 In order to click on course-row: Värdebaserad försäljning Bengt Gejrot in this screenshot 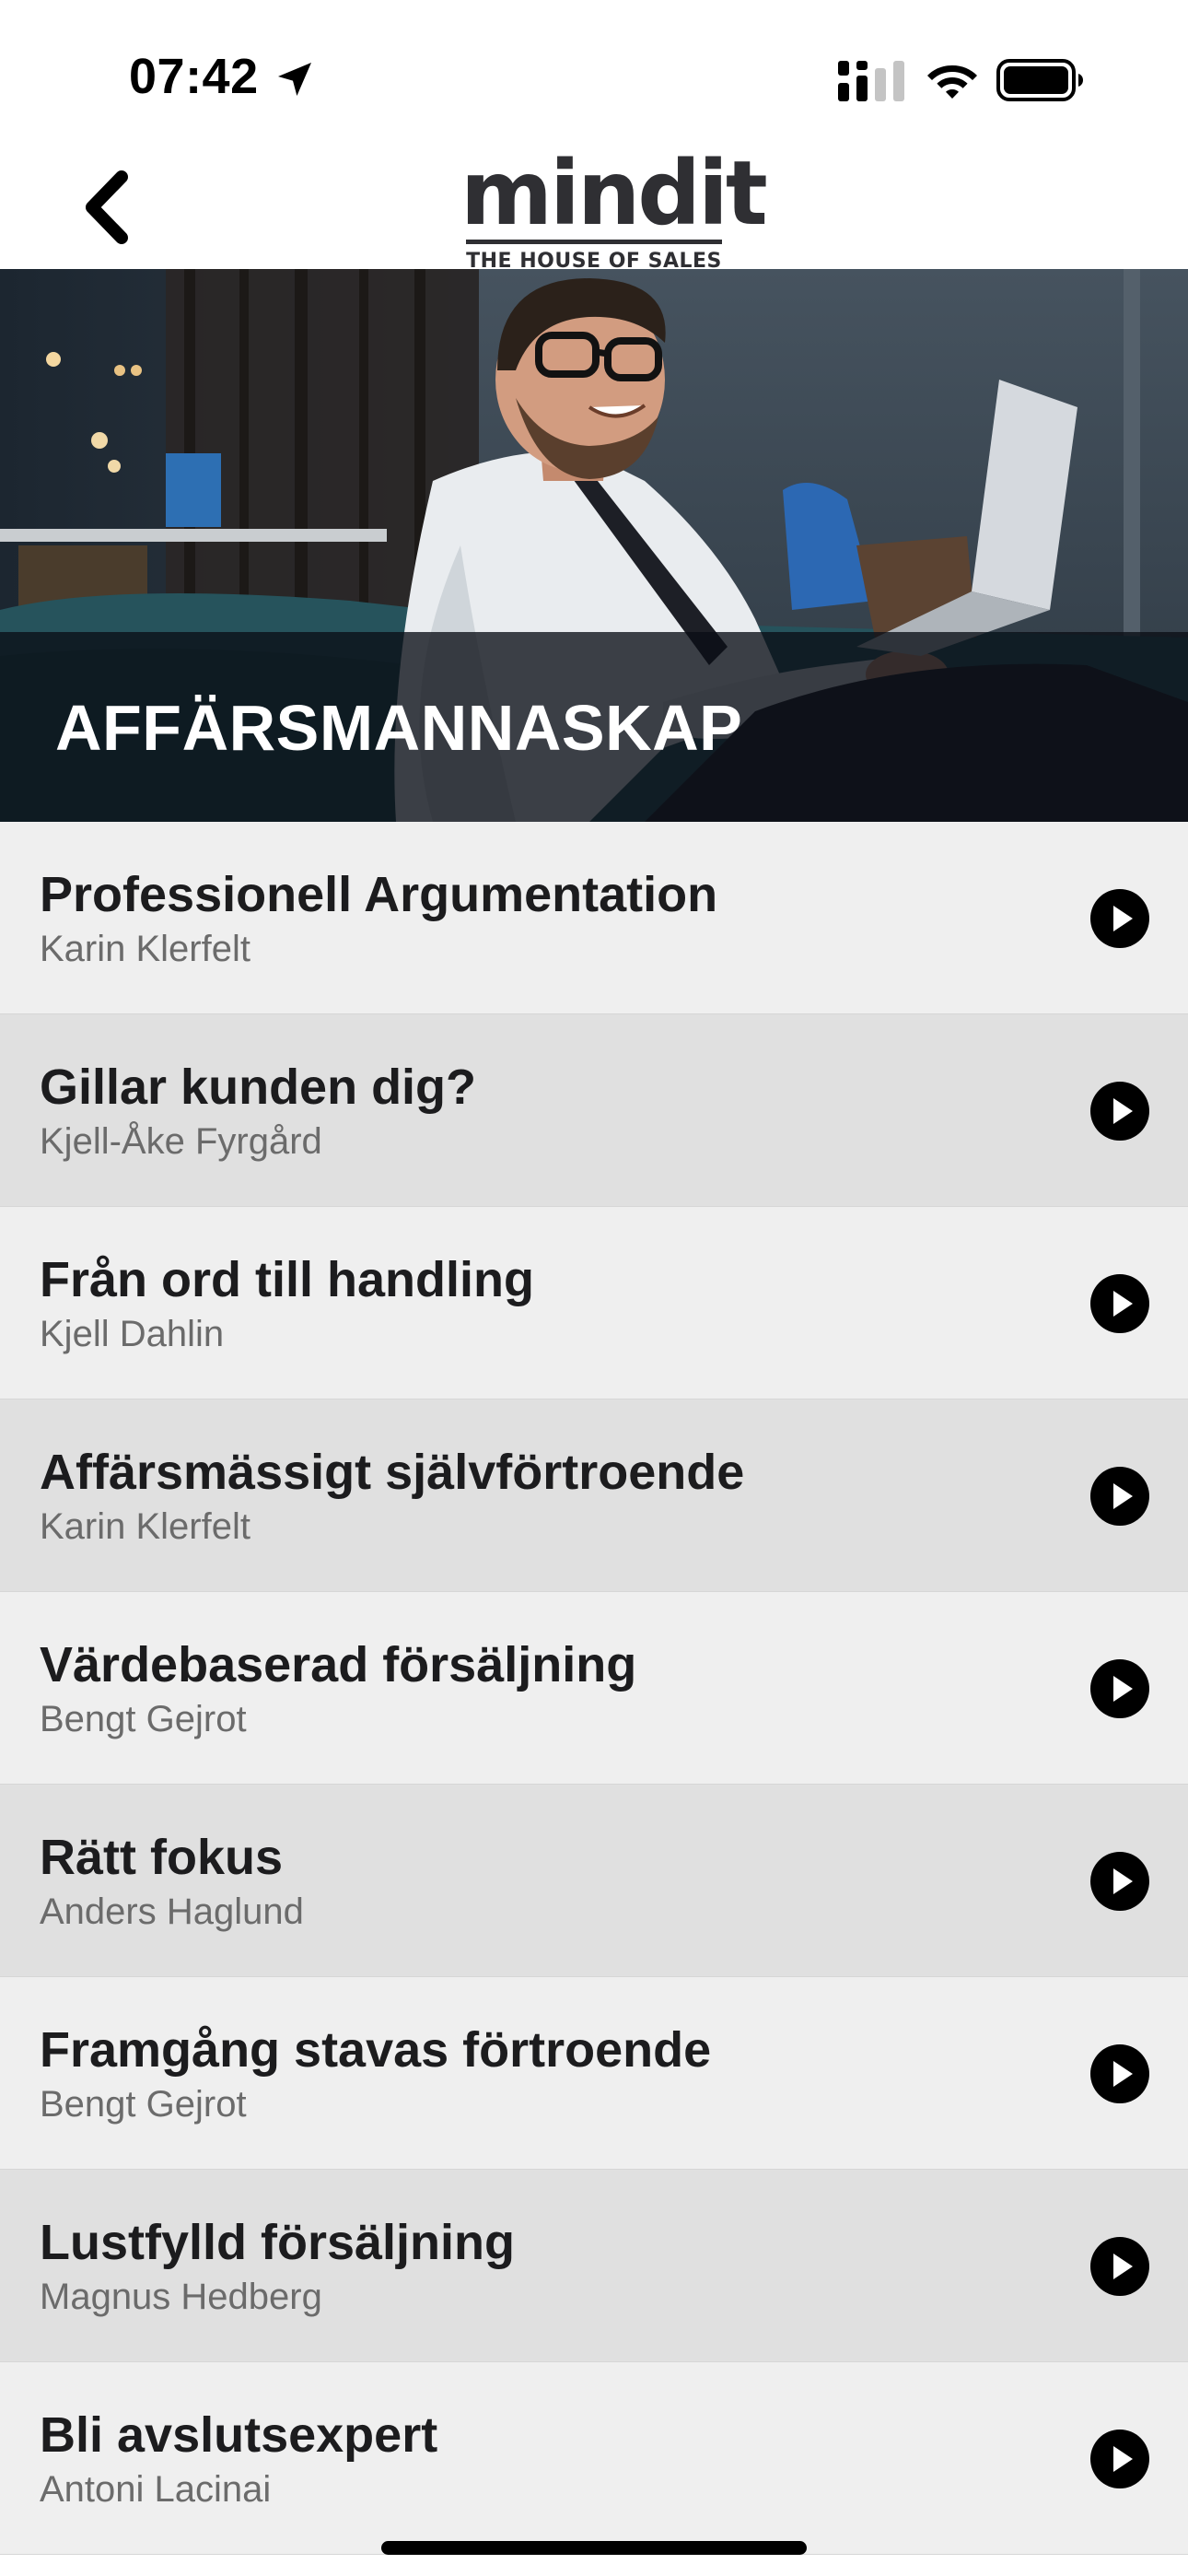, I will do `click(594, 1688)`.